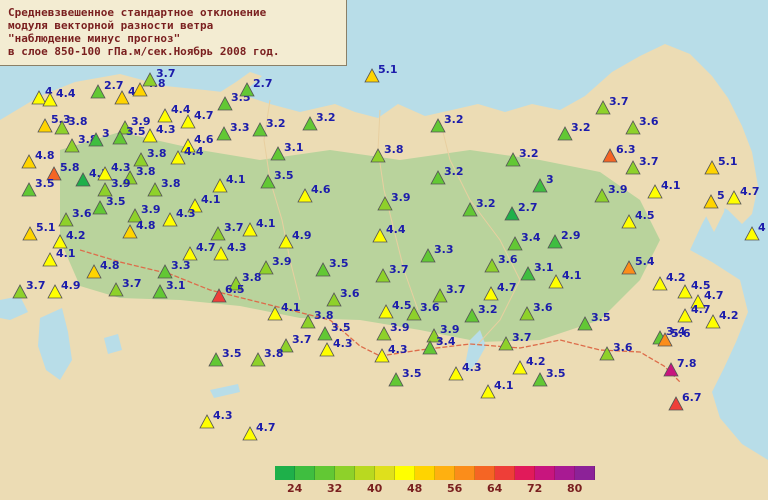 The width and height of the screenshot is (768, 500). Describe the element at coordinates (94, 38) in the screenshot. I see `map-title-line-3: "наблюдение минус прогноз"` at that location.